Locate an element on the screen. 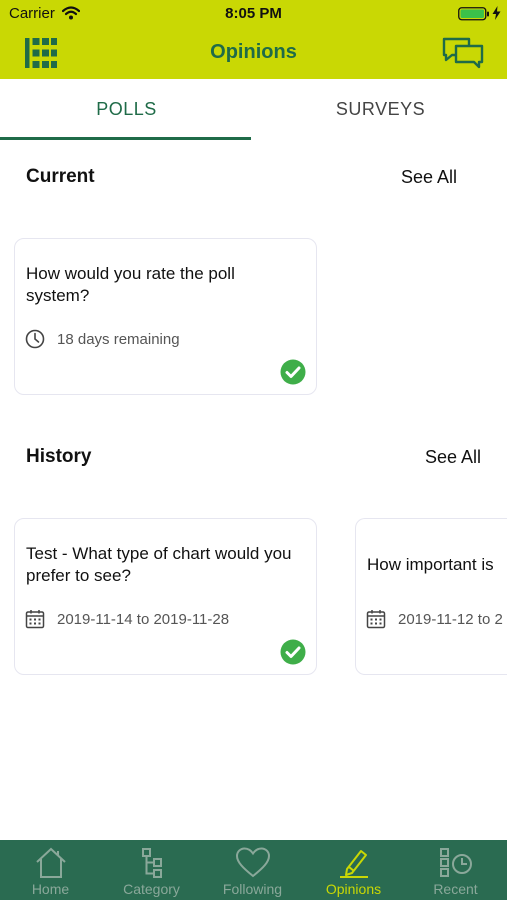 Image resolution: width=507 pixels, height=900 pixels. tabbar-item-home: Home is located at coordinates (50, 870).